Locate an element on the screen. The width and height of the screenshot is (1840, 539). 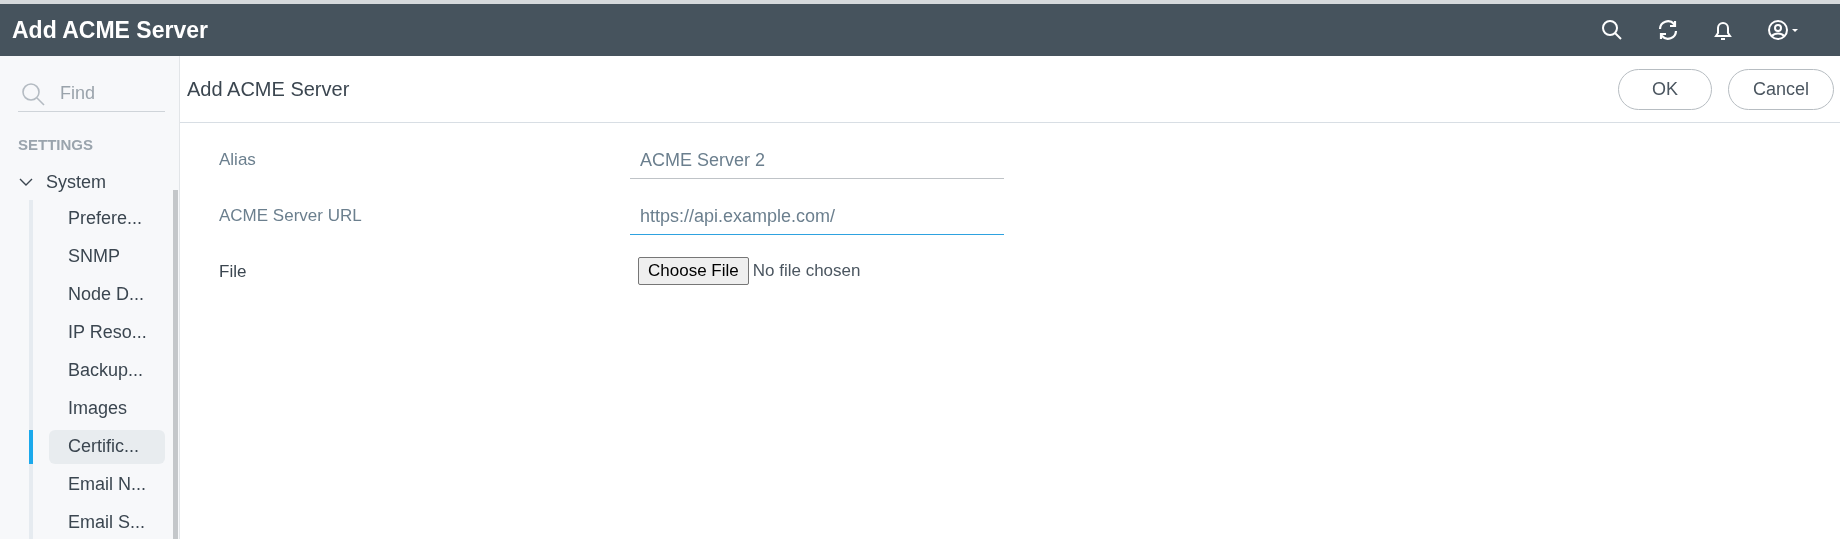
search-field: Find is located at coordinates (91, 94).